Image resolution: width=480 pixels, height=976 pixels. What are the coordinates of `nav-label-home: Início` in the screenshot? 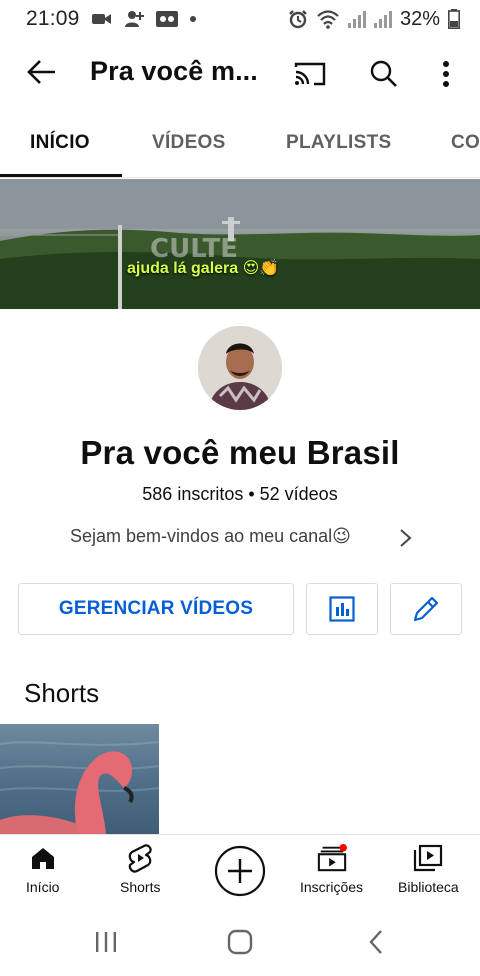 It's located at (43, 887).